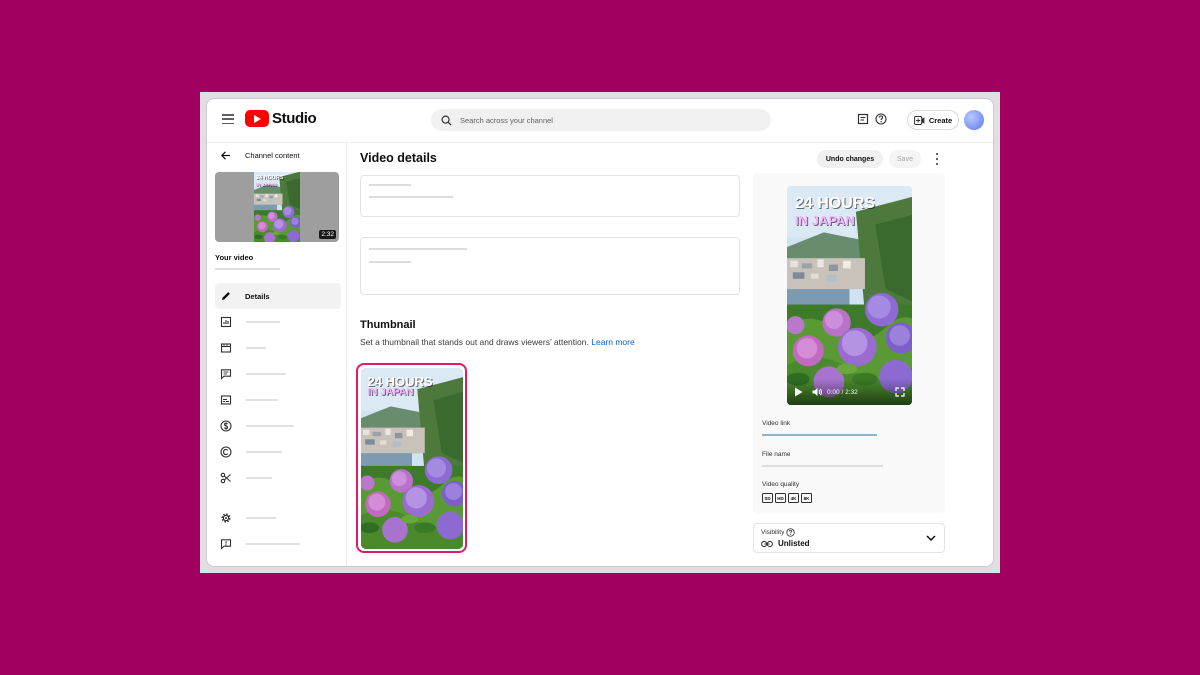 The width and height of the screenshot is (1200, 675). What do you see at coordinates (257, 118) in the screenshot?
I see `youtube-play-logo-icon` at bounding box center [257, 118].